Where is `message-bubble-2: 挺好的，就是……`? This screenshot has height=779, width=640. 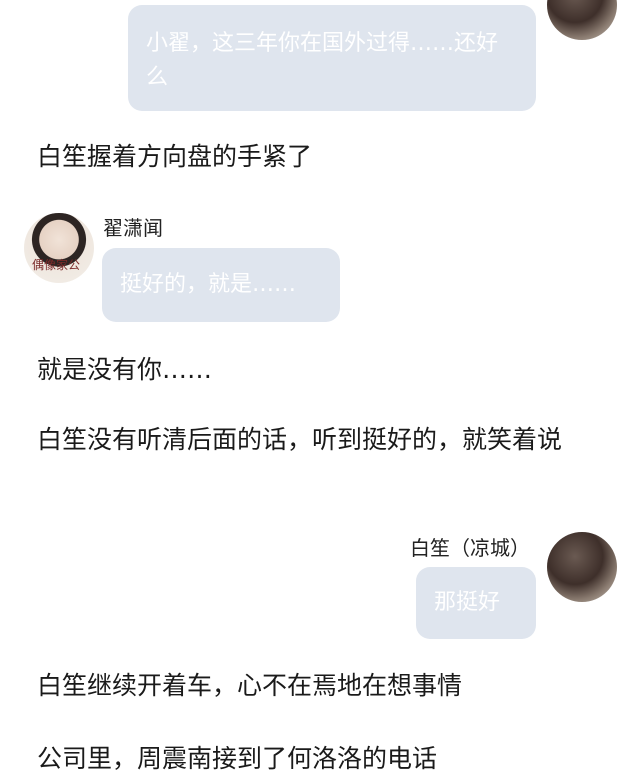 message-bubble-2: 挺好的，就是…… is located at coordinates (221, 285).